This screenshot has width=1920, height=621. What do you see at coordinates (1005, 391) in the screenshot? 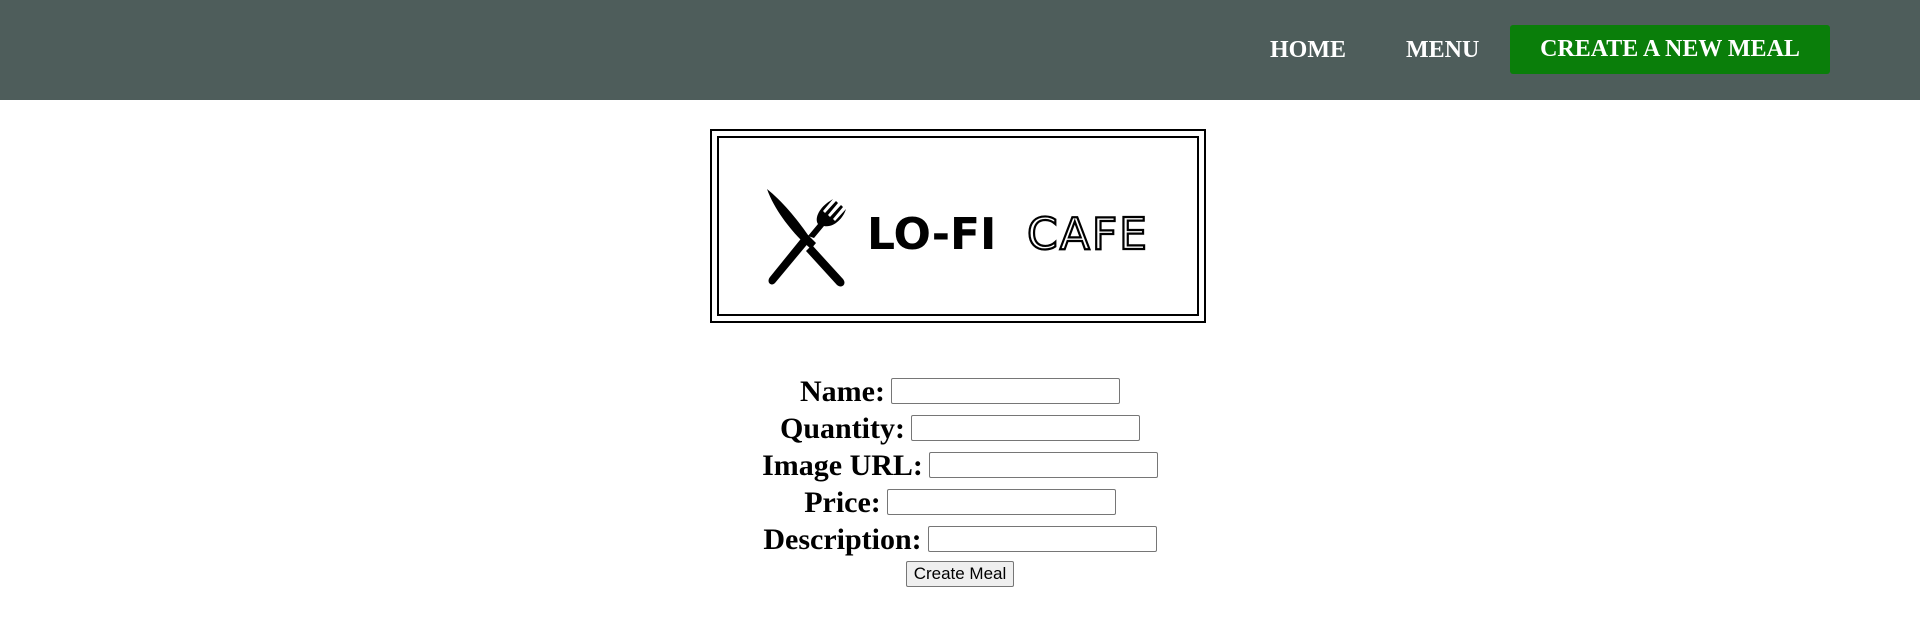
I see `name-input` at bounding box center [1005, 391].